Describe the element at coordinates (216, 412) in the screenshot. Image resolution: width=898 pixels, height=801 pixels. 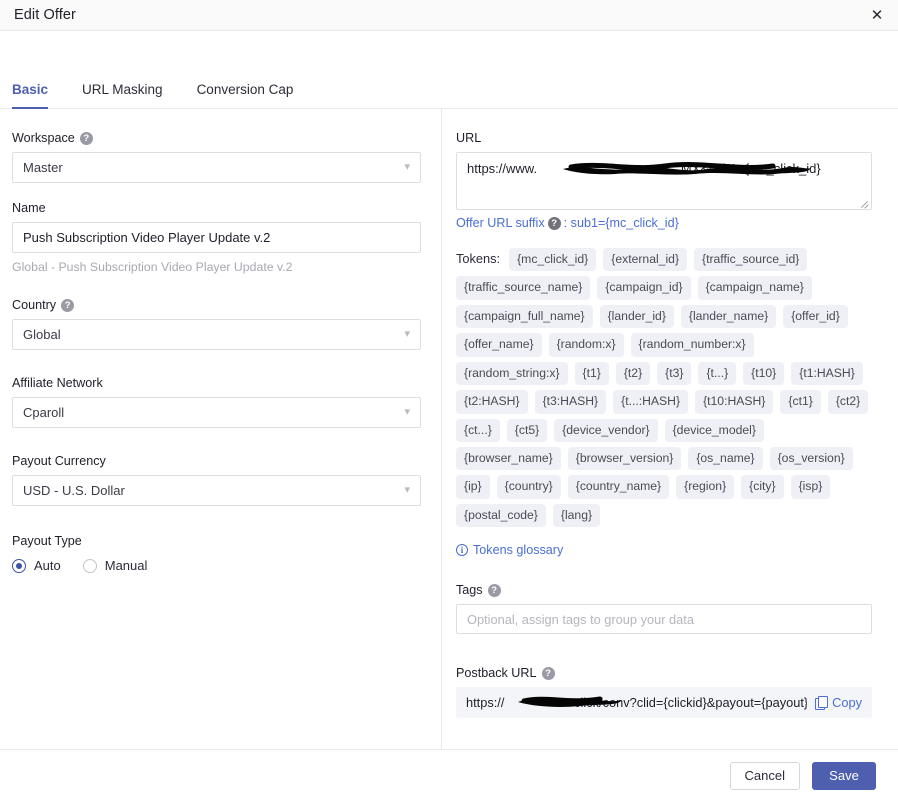
I see `affiliate-network-select: Cparoll ▾` at that location.